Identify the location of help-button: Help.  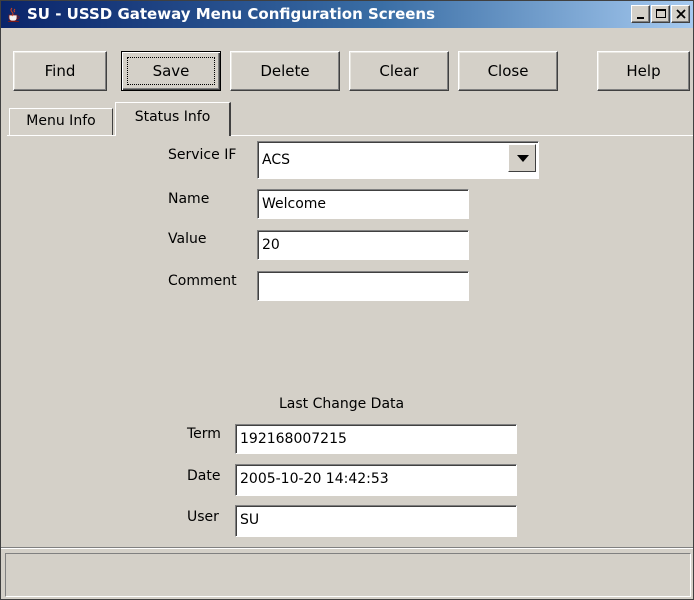
(643, 71).